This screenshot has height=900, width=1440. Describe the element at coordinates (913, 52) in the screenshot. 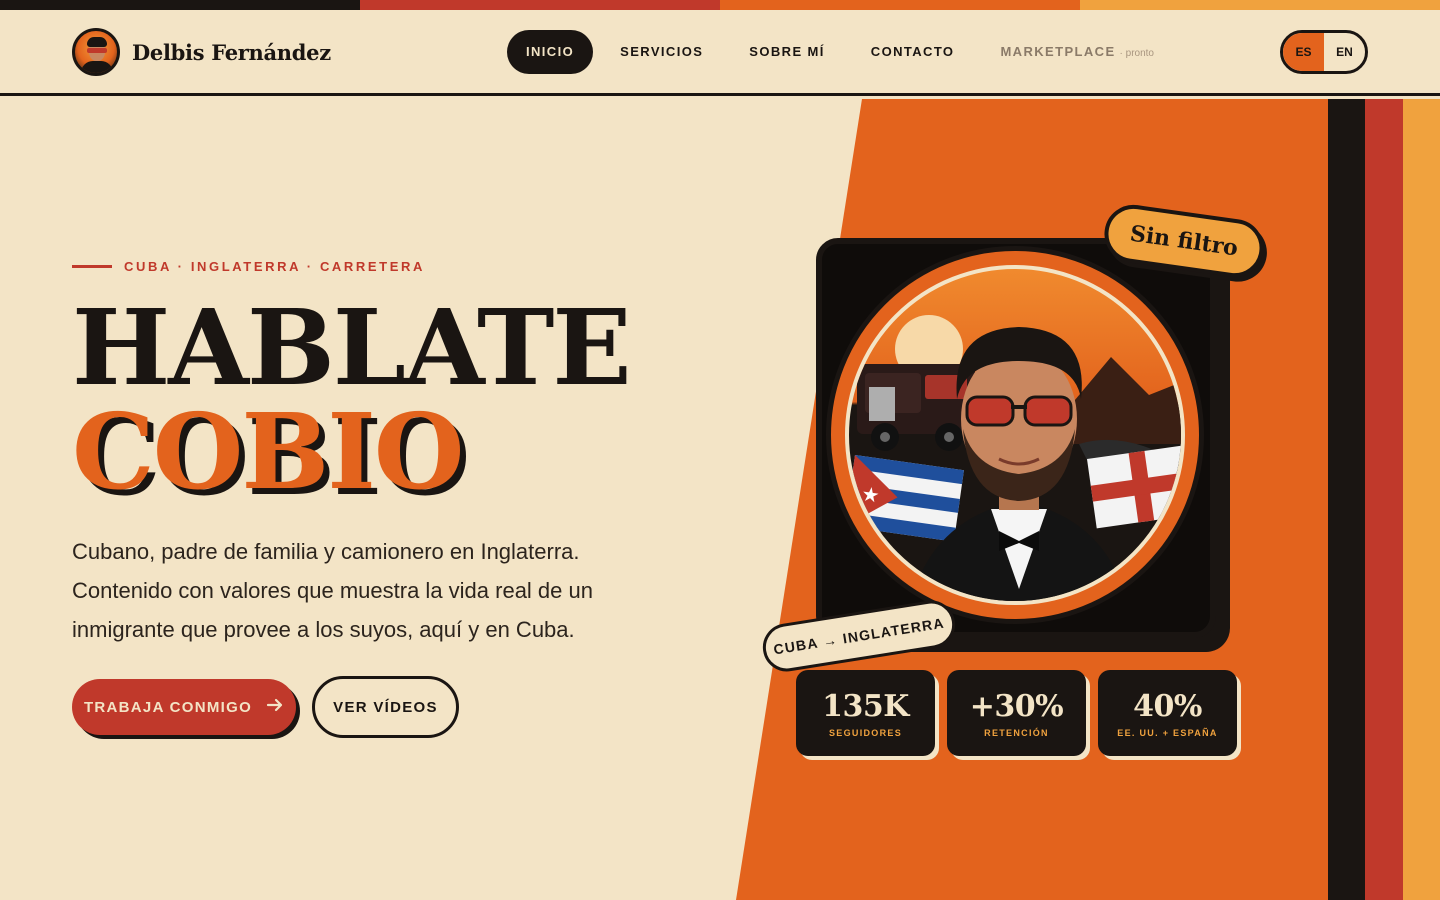

I see `nav-item-contacto: CONTACTO` at that location.